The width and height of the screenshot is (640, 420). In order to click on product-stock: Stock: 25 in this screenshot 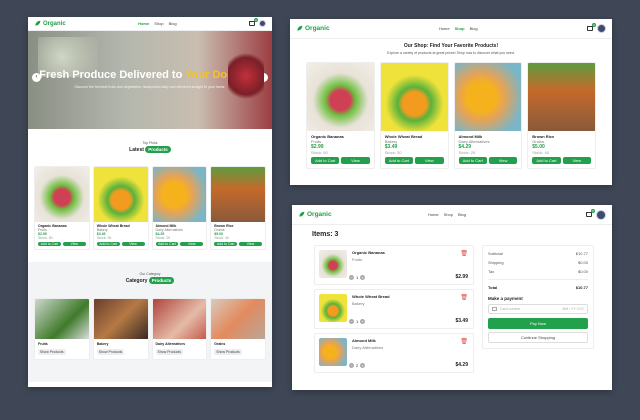, I will do `click(163, 238)`.